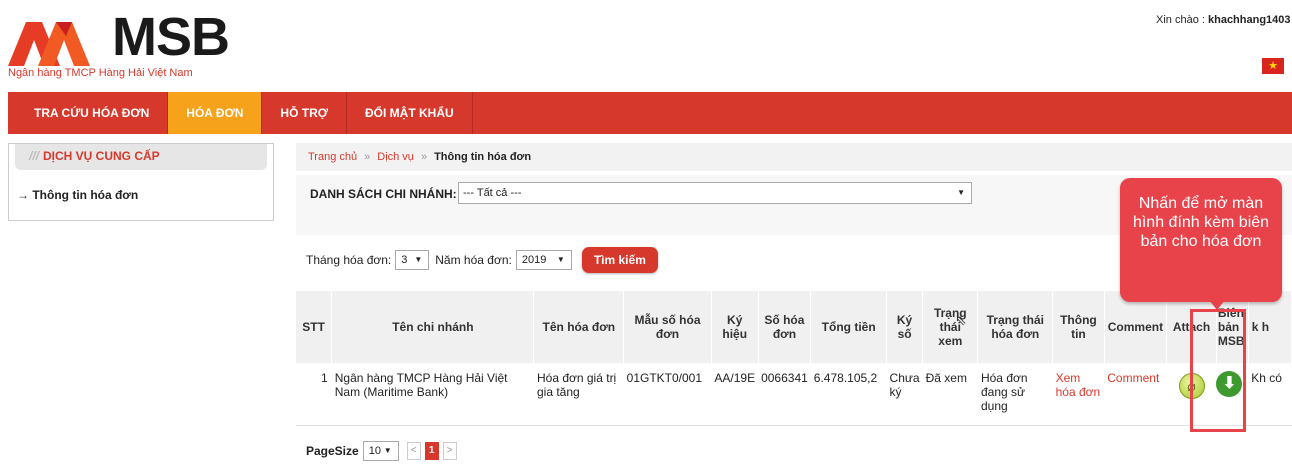 The width and height of the screenshot is (1292, 464). What do you see at coordinates (1015, 394) in the screenshot?
I see `cell-invoice-status: Hóa đơn đang sử dụng` at bounding box center [1015, 394].